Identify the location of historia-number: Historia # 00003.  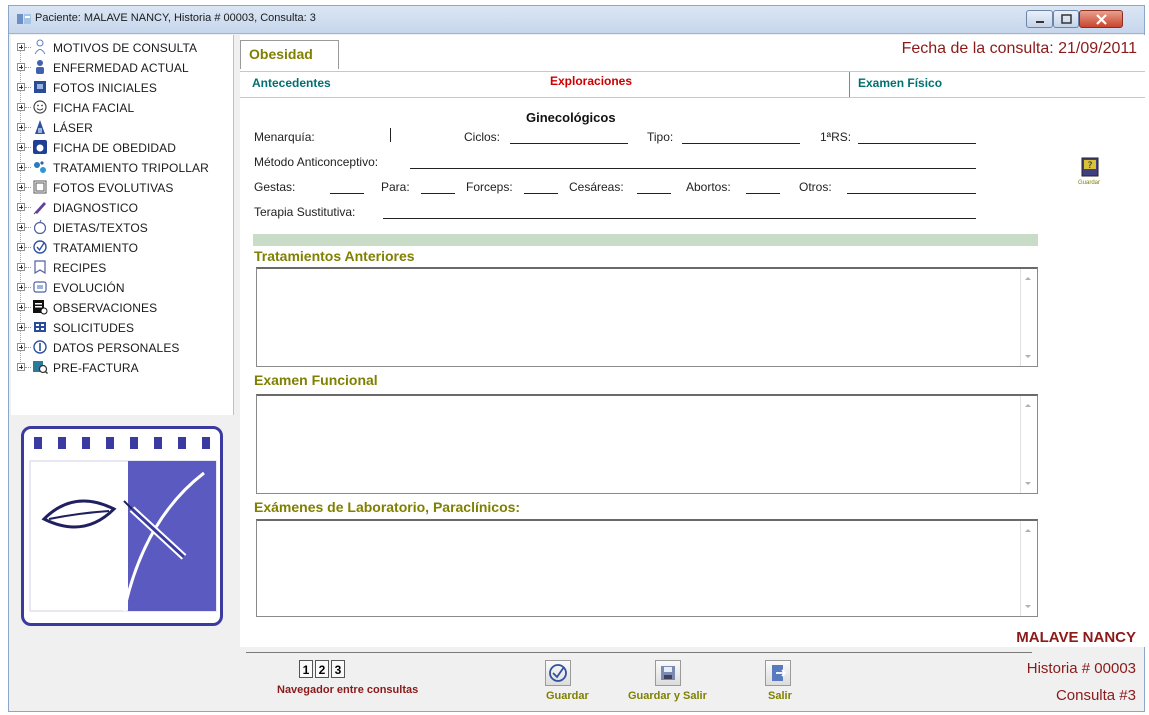
(1081, 668).